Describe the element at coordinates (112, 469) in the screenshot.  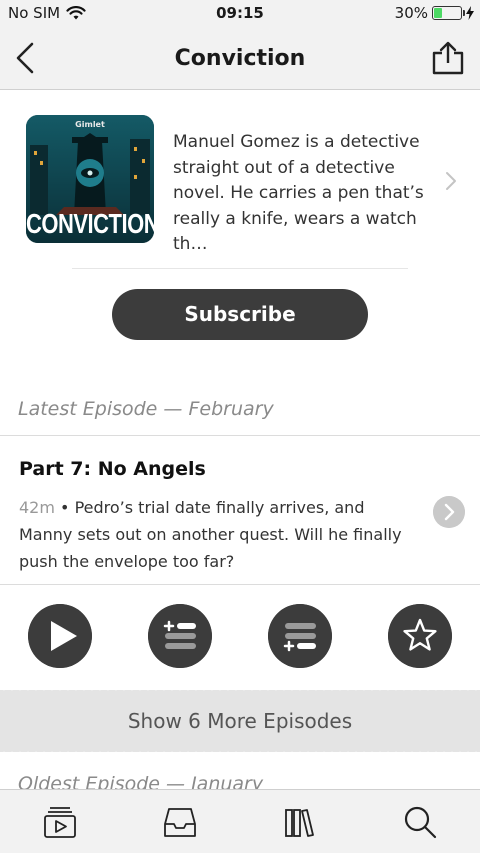
I see `episode-title: Part 7: No Angels` at that location.